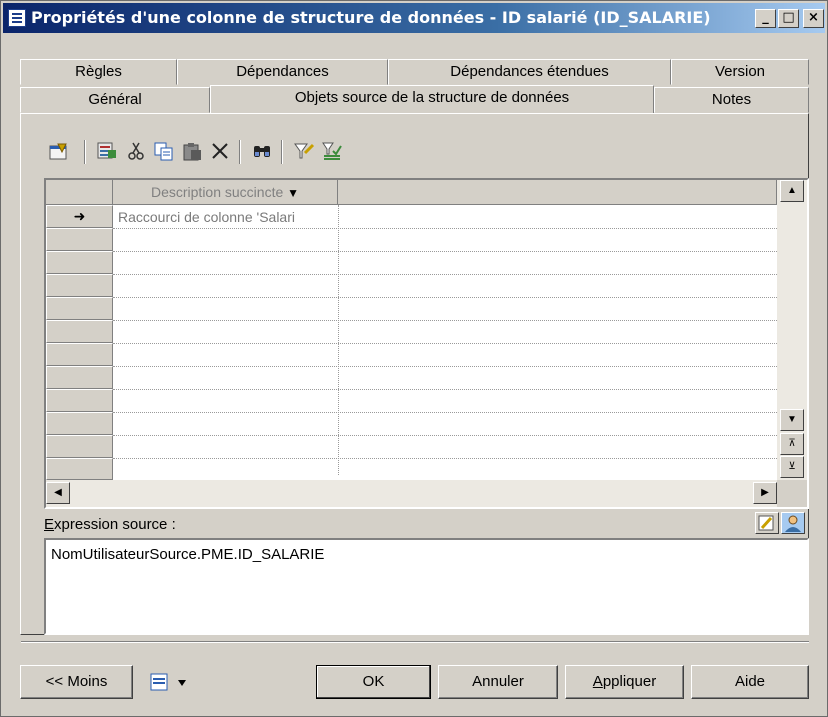 Image resolution: width=828 pixels, height=717 pixels. I want to click on minimize-button: _, so click(765, 18).